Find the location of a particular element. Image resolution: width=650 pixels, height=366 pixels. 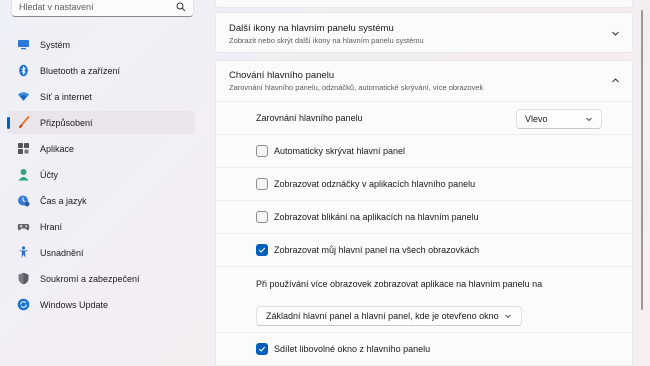

sidebar-item-apps: Aplikace is located at coordinates (101, 148).